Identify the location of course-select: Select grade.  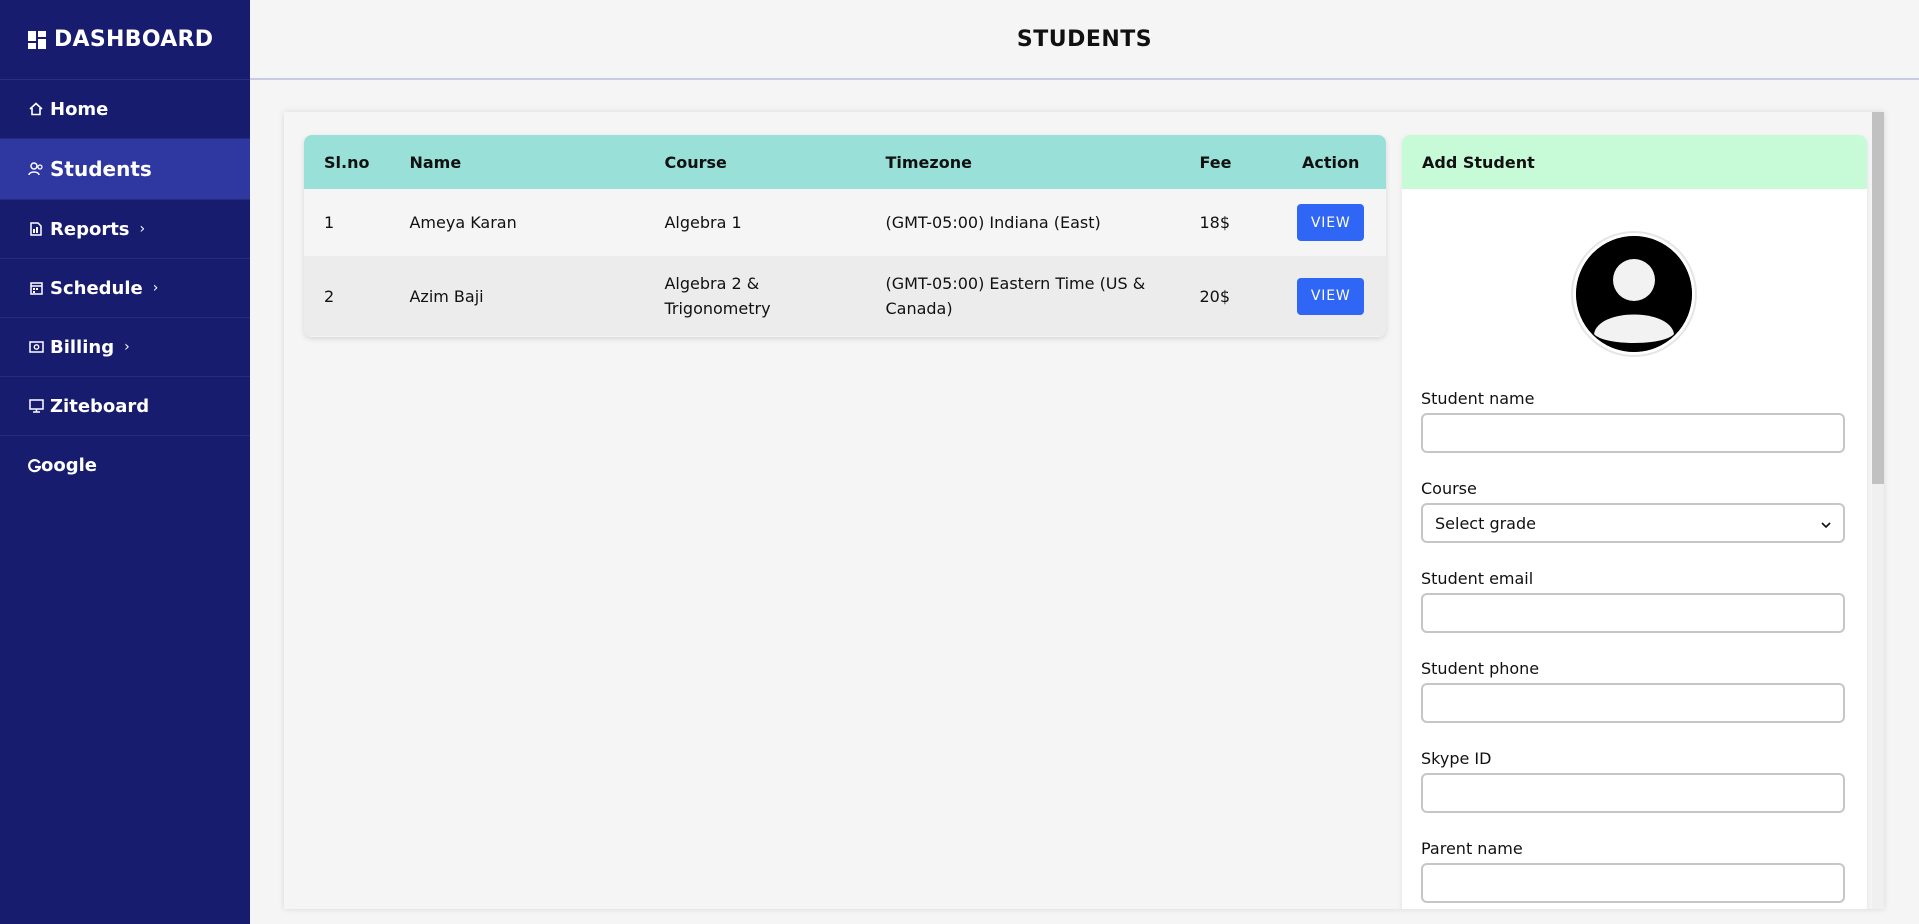
(1633, 523).